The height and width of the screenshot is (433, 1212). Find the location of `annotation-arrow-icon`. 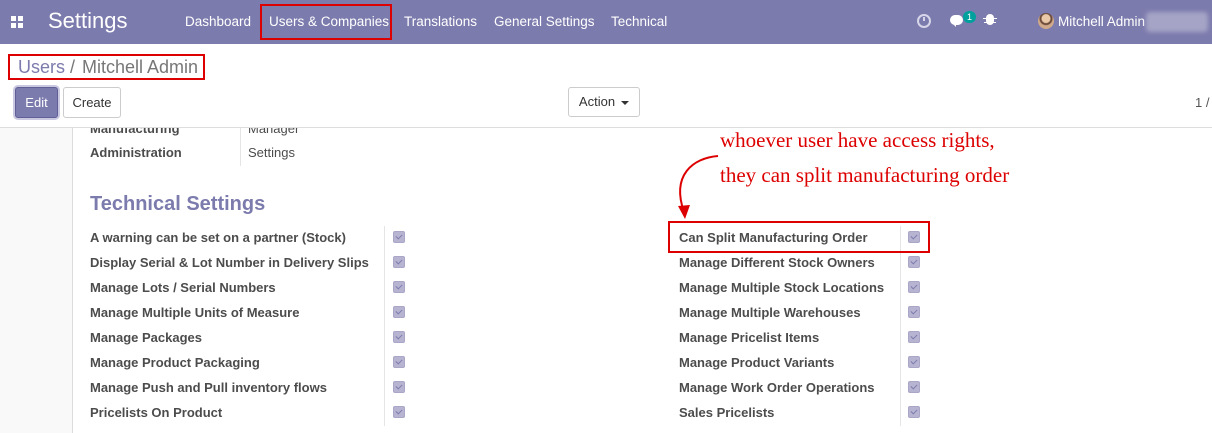

annotation-arrow-icon is located at coordinates (698, 187).